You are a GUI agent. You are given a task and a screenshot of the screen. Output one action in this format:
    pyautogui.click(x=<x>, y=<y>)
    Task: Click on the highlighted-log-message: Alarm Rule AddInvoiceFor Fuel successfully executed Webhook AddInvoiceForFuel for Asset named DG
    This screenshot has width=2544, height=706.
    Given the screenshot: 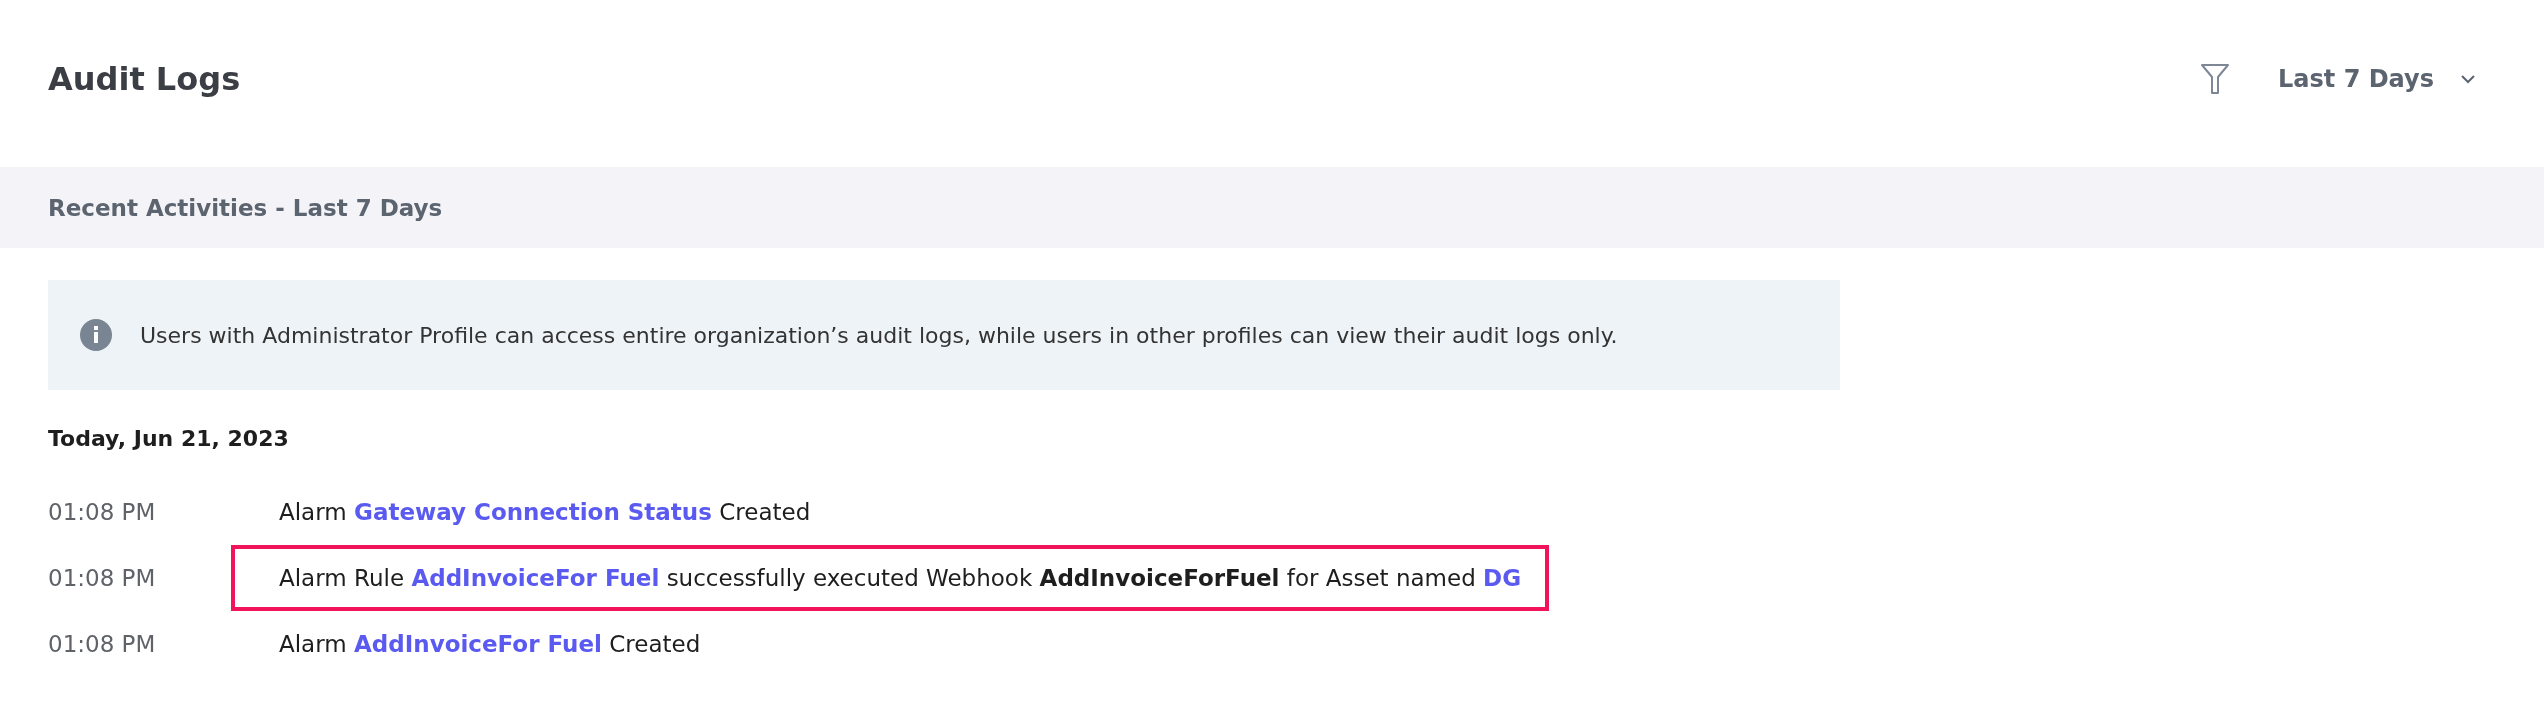 What is the action you would take?
    pyautogui.click(x=890, y=578)
    